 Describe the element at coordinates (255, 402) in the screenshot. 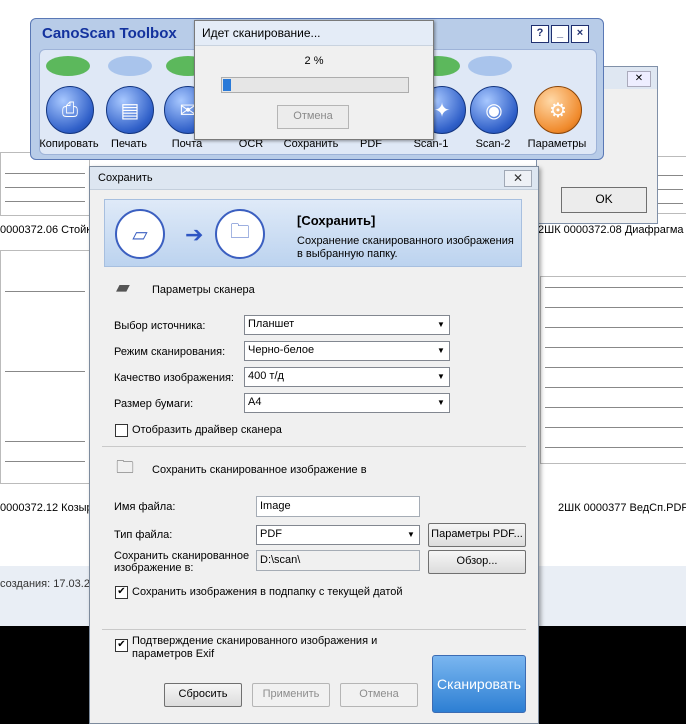

I see `paper-value: A4` at that location.